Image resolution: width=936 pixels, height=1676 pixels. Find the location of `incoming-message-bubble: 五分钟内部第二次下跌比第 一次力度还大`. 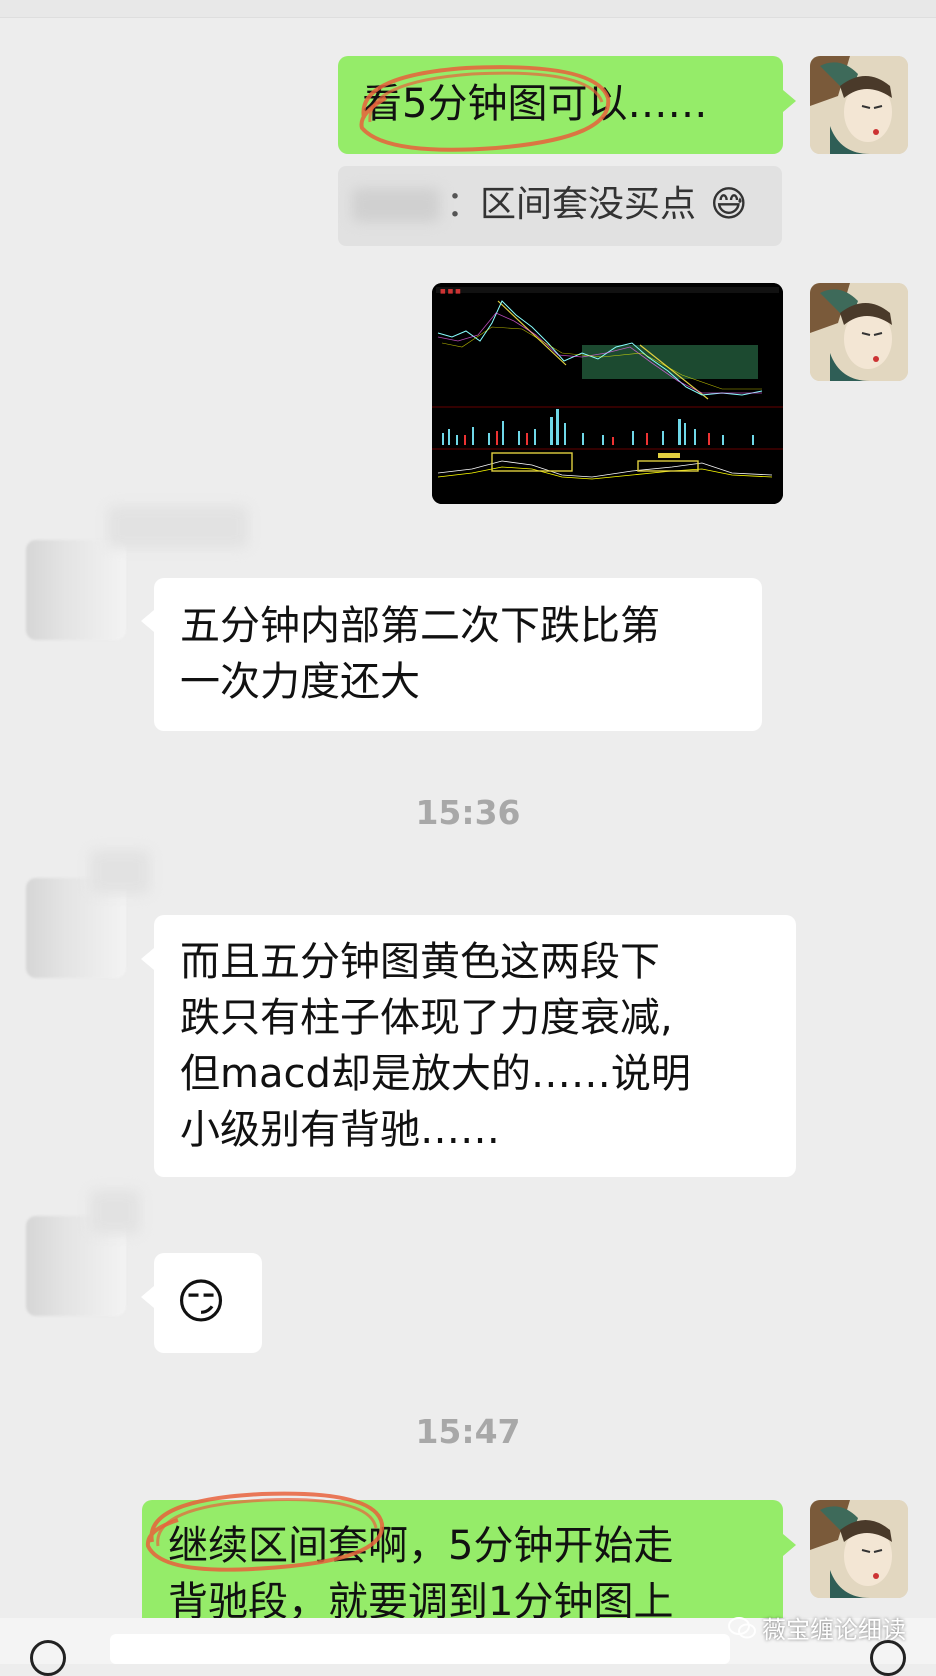

incoming-message-bubble: 五分钟内部第二次下跌比第 一次力度还大 is located at coordinates (458, 654).